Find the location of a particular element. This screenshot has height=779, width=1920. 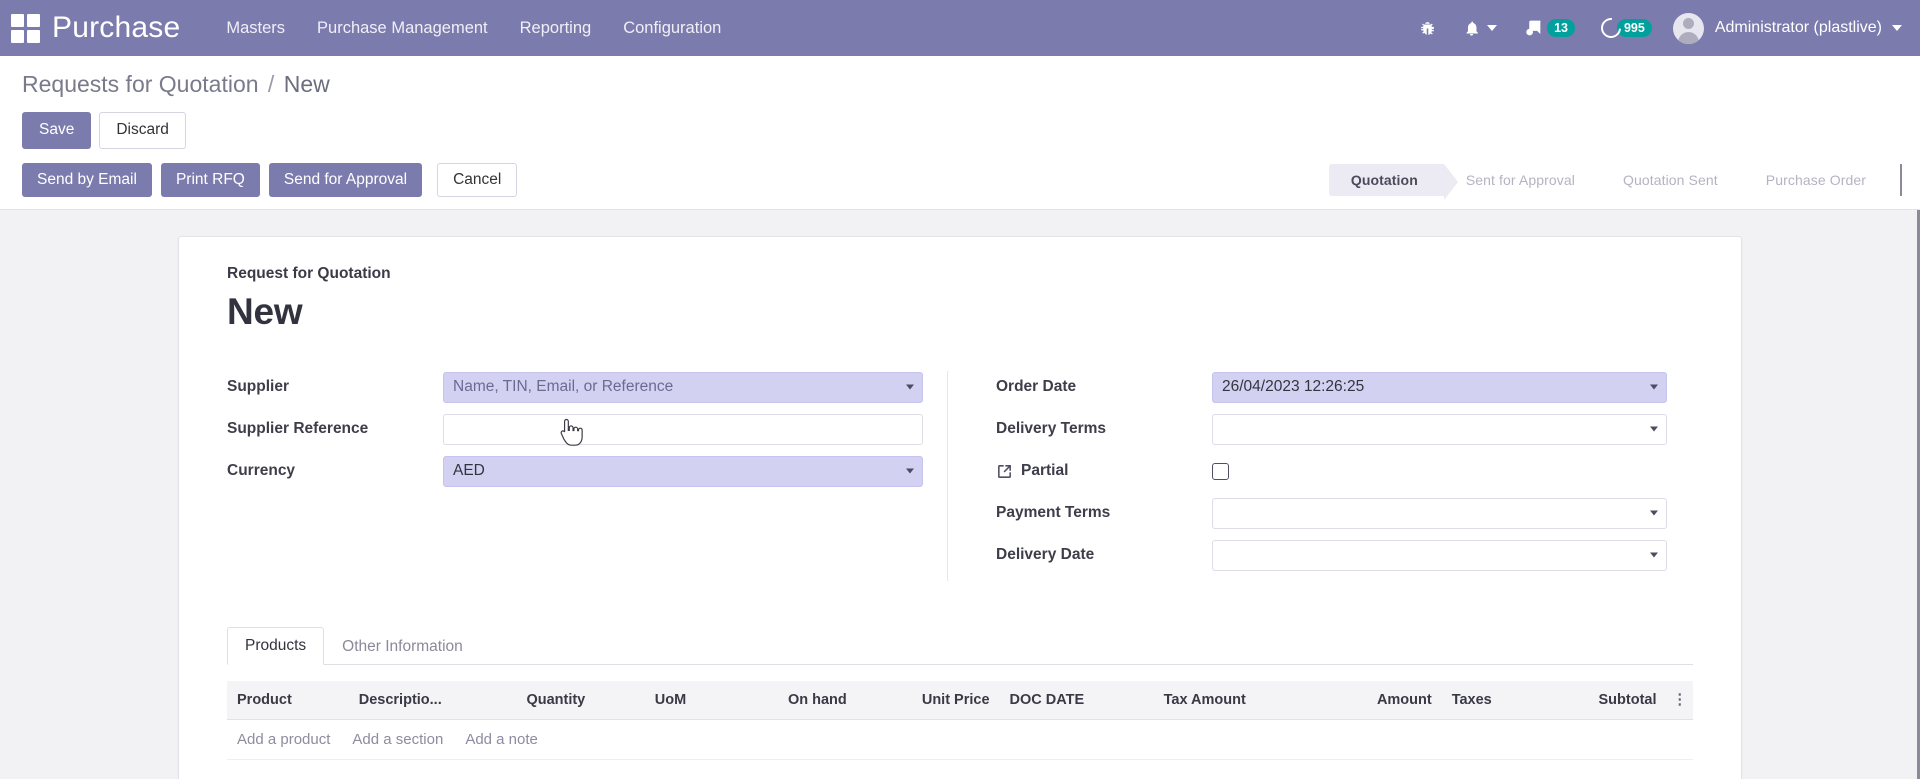

user-menu: Administrator (plastlive) is located at coordinates (1785, 28).